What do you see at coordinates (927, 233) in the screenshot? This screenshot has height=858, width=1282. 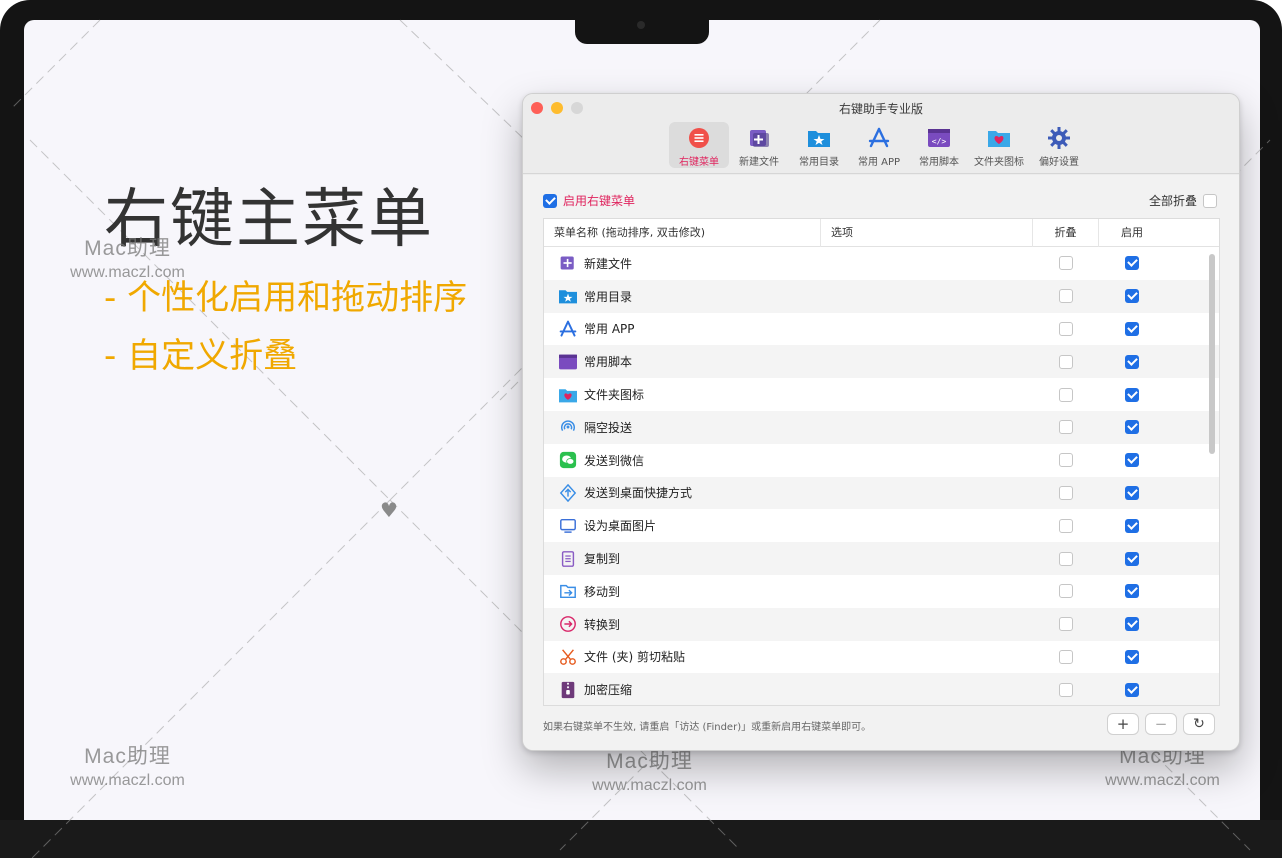 I see `column-header-option: 选项` at bounding box center [927, 233].